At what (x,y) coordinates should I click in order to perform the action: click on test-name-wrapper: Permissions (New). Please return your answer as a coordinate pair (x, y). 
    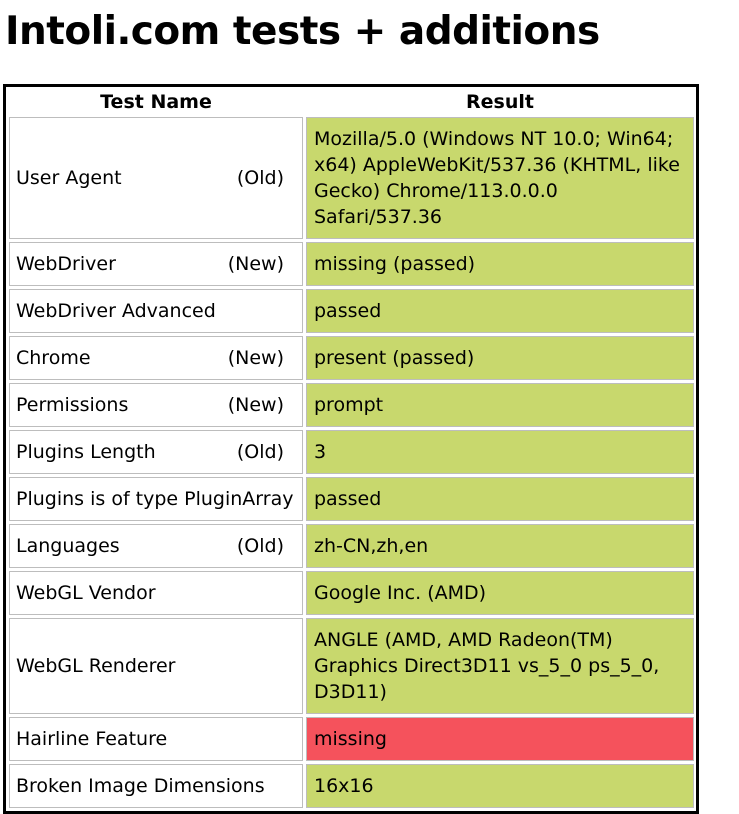
    Looking at the image, I should click on (156, 405).